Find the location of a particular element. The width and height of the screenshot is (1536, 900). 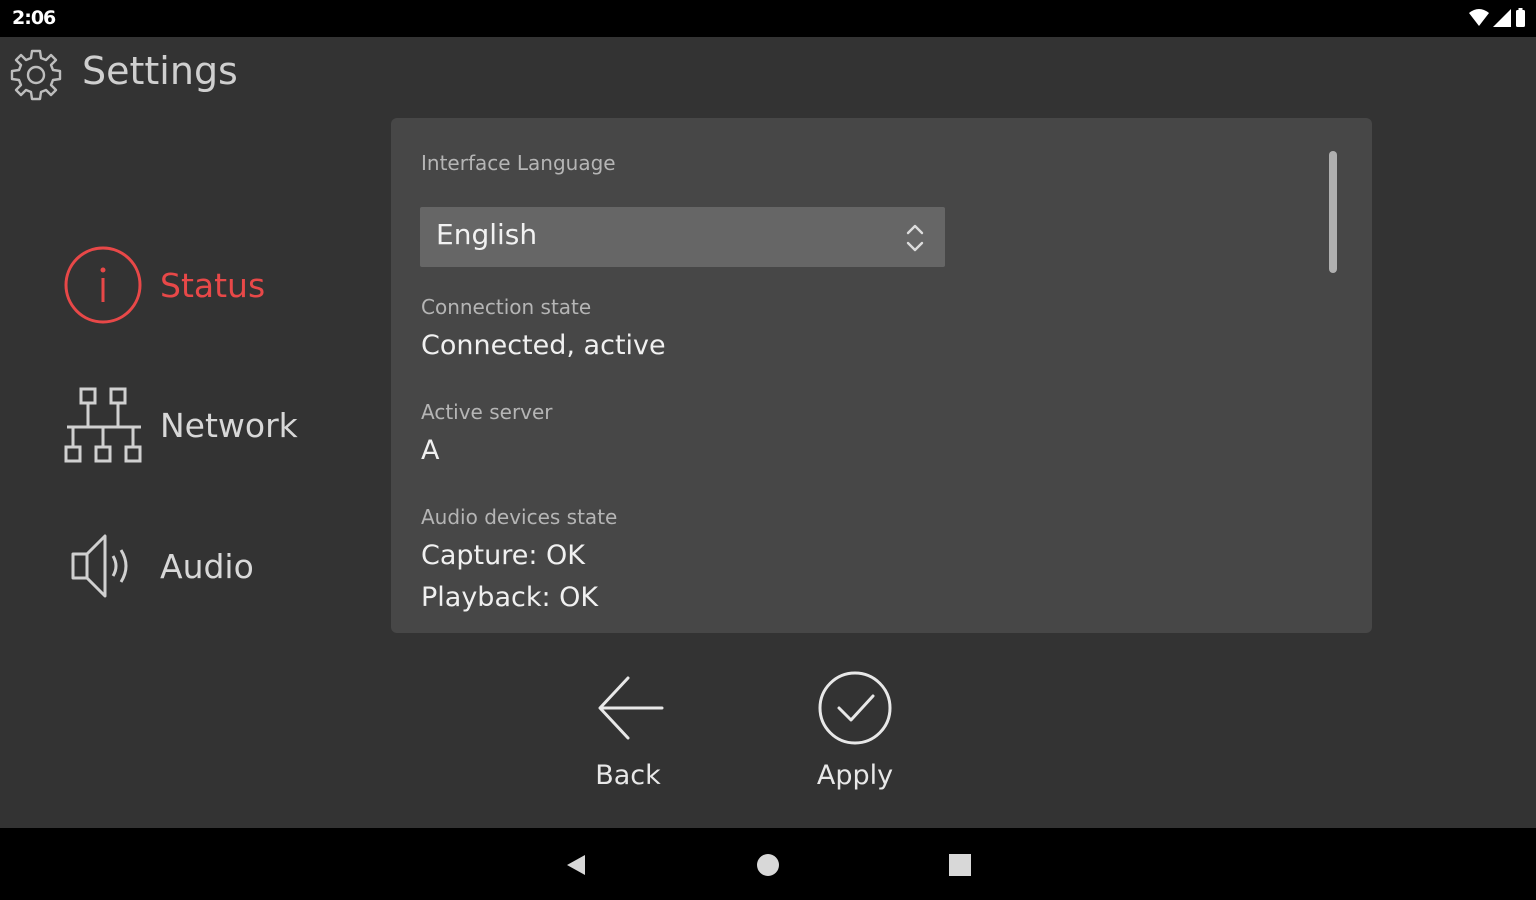

audio-devices-label: Audio devices state is located at coordinates (519, 517).